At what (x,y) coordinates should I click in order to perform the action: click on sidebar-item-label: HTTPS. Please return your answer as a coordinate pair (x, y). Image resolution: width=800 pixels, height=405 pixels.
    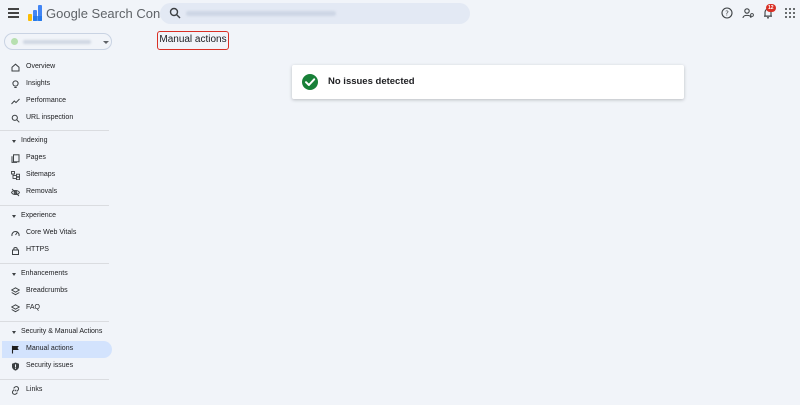
    Looking at the image, I should click on (37, 249).